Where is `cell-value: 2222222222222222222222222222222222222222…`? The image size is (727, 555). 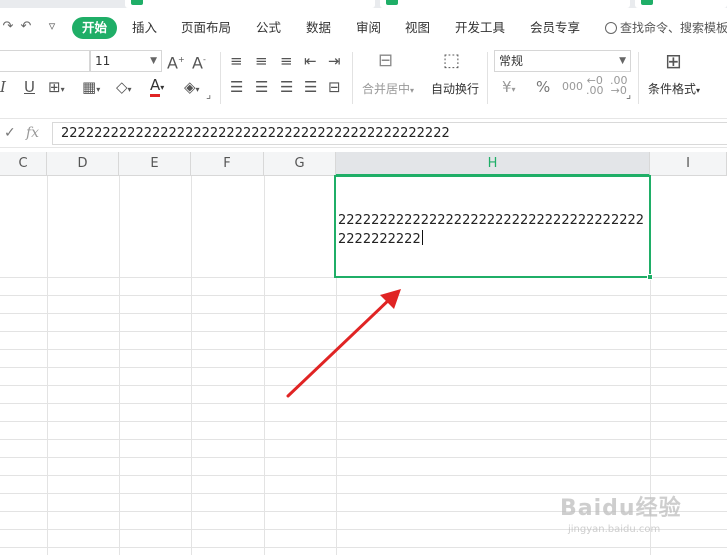 cell-value: 2222222222222222222222222222222222222222… is located at coordinates (491, 230).